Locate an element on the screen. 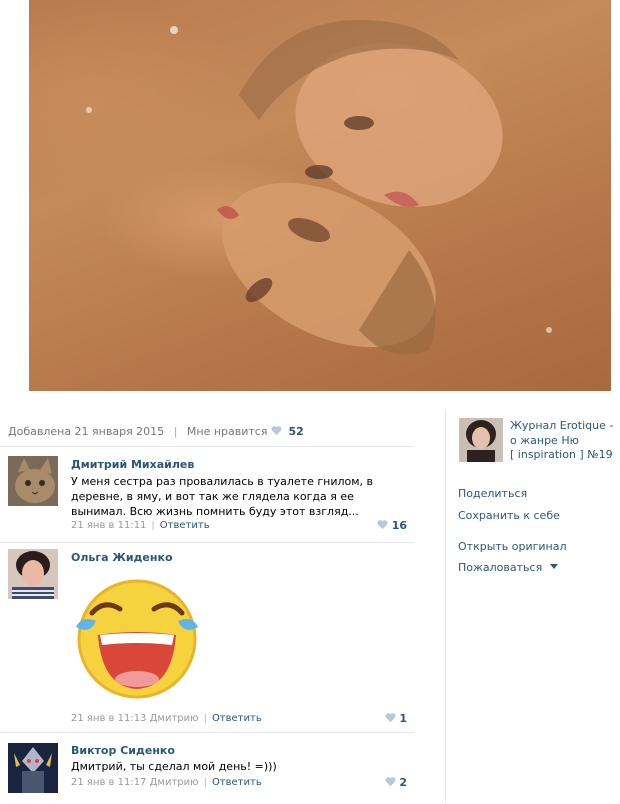 The height and width of the screenshot is (804, 620). comment-like-count: 2 is located at coordinates (403, 782).